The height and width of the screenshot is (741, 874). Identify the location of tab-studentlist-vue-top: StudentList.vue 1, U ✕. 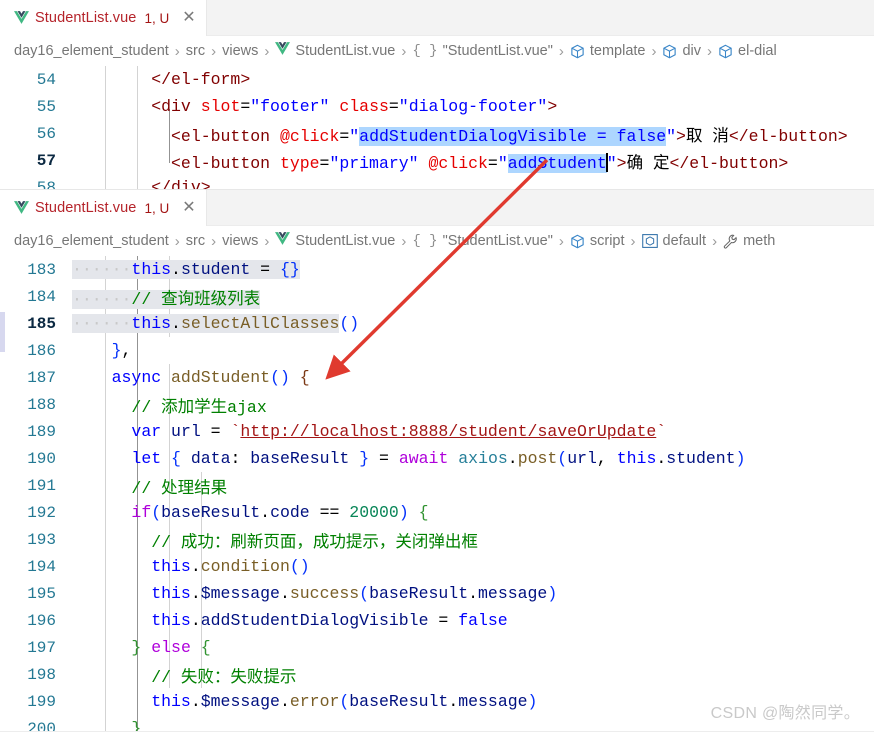
(103, 18).